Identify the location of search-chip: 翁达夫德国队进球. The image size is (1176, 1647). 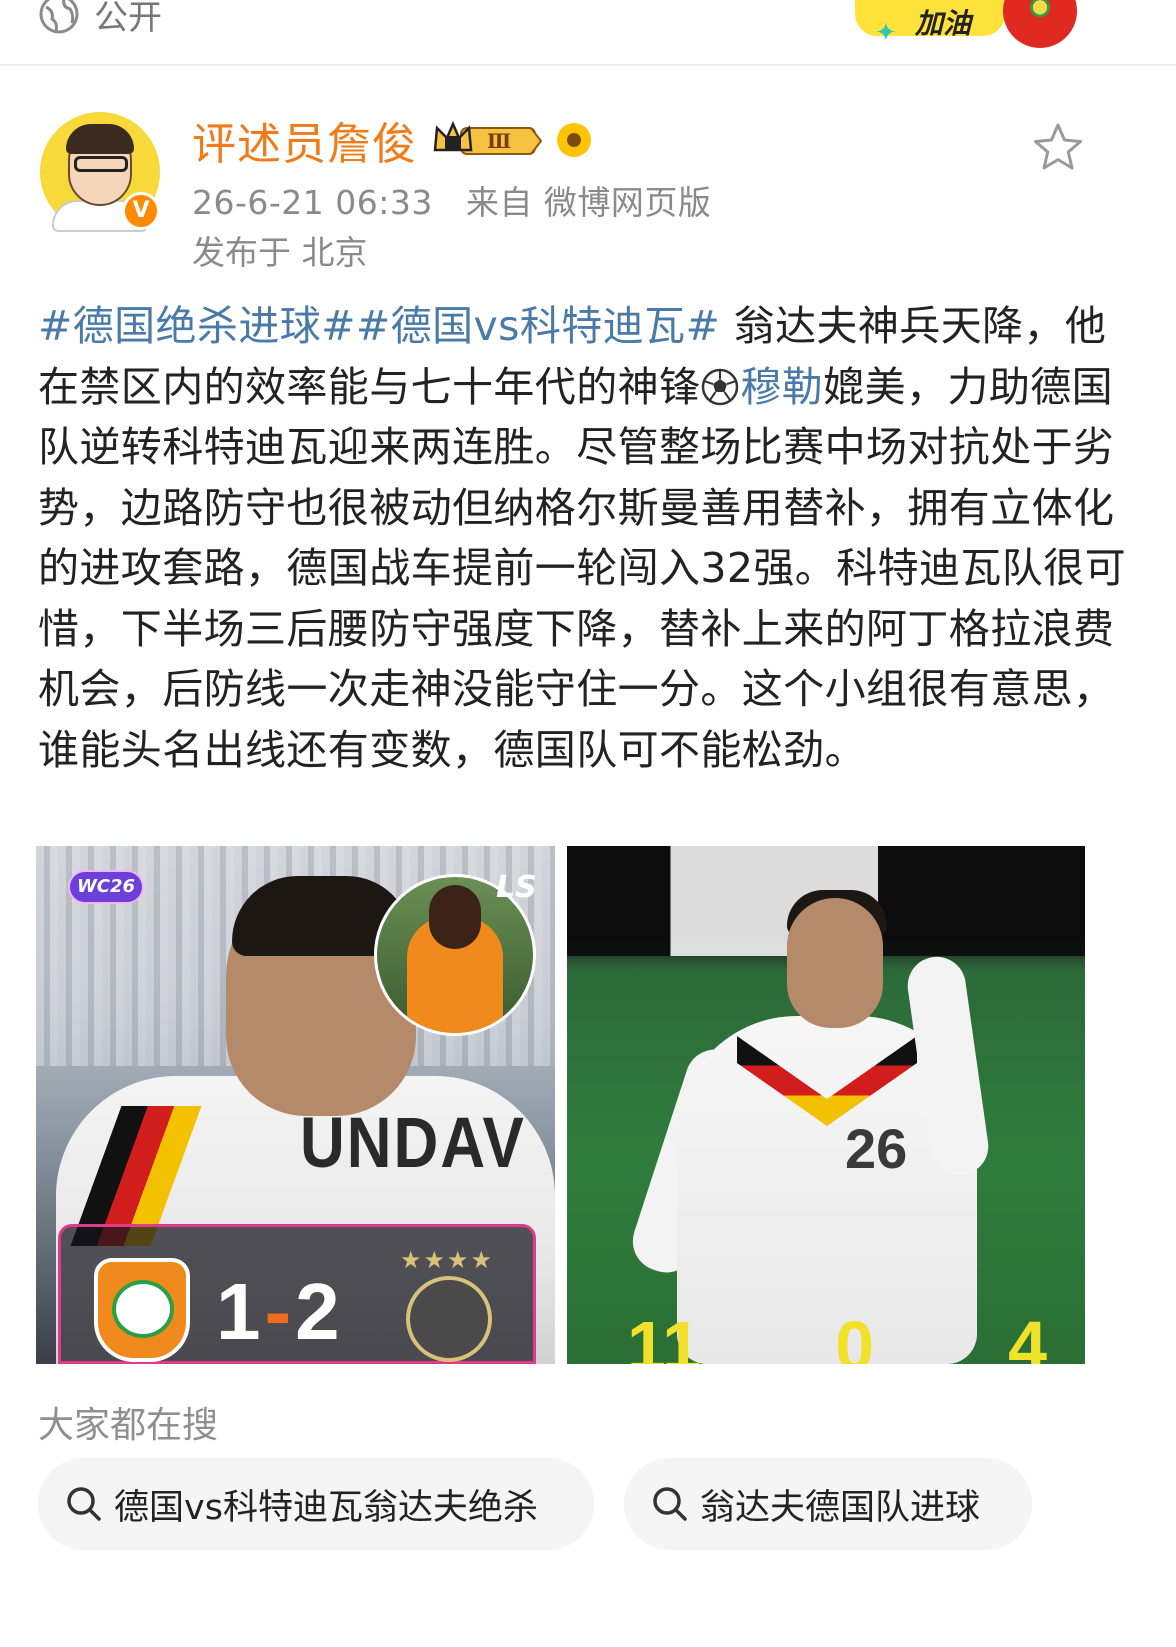
(828, 1504).